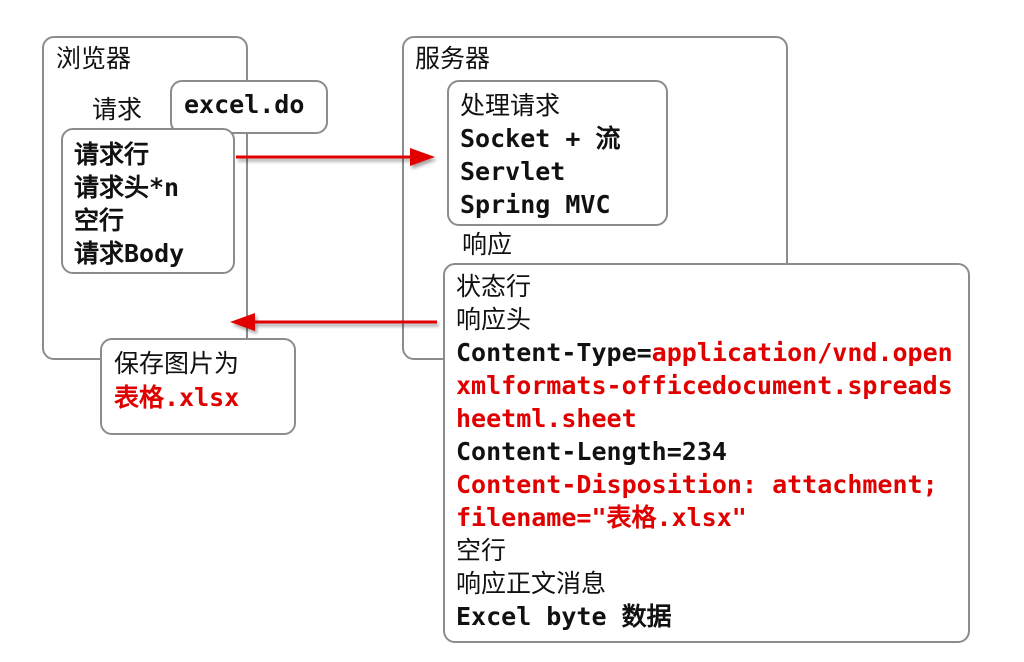  Describe the element at coordinates (335, 157) in the screenshot. I see `request-arrow` at that location.